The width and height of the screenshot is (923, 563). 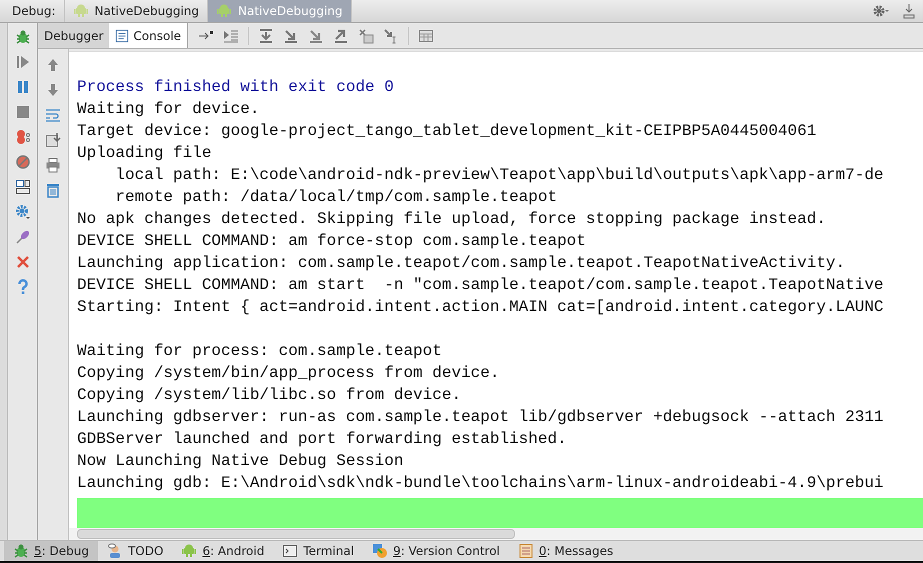 I want to click on console-line: Now Launching Native Debug Session, so click(x=240, y=461).